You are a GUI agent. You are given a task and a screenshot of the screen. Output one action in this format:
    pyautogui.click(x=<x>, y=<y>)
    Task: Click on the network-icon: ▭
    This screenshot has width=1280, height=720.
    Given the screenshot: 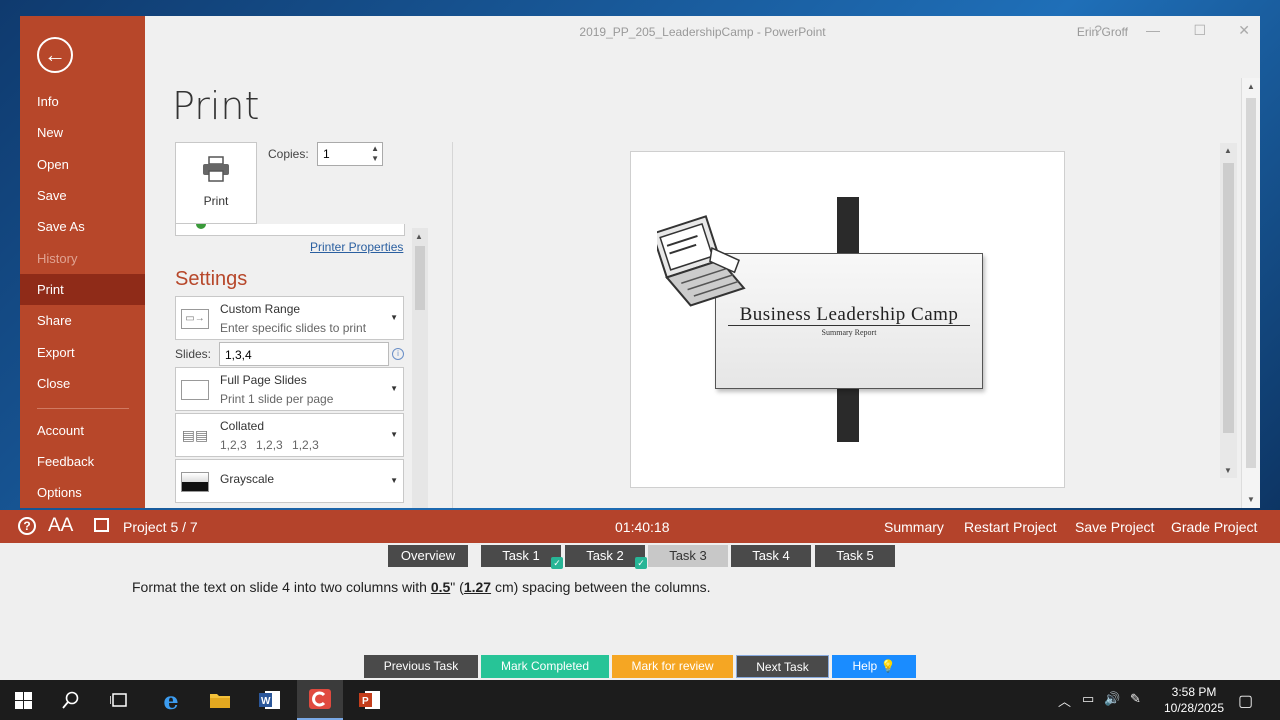 What is the action you would take?
    pyautogui.click(x=1088, y=699)
    